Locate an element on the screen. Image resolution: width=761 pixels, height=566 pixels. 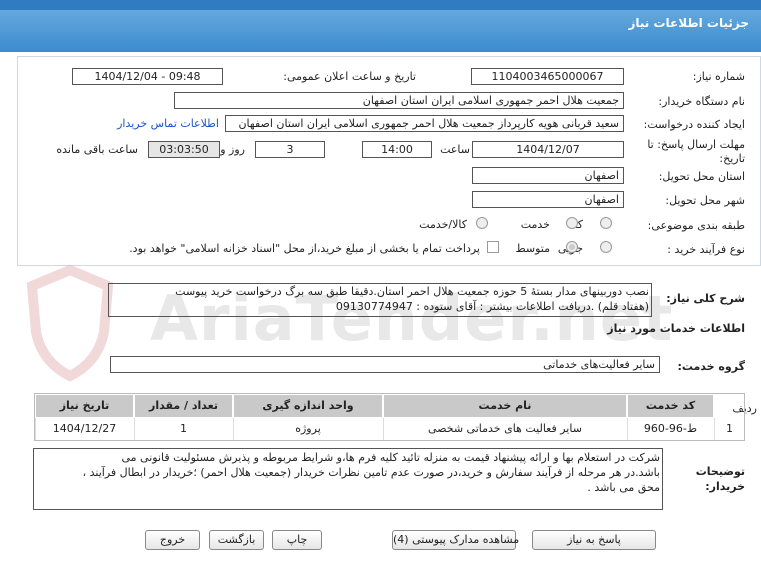
announce-field: 1404/12/04 - 09:48 is located at coordinates (147, 76).